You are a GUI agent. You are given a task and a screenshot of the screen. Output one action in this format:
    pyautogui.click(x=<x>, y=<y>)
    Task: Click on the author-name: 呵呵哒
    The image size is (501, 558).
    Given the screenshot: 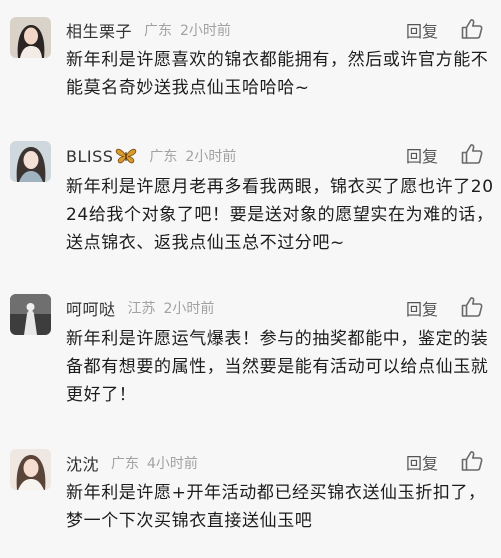 What is the action you would take?
    pyautogui.click(x=91, y=308)
    